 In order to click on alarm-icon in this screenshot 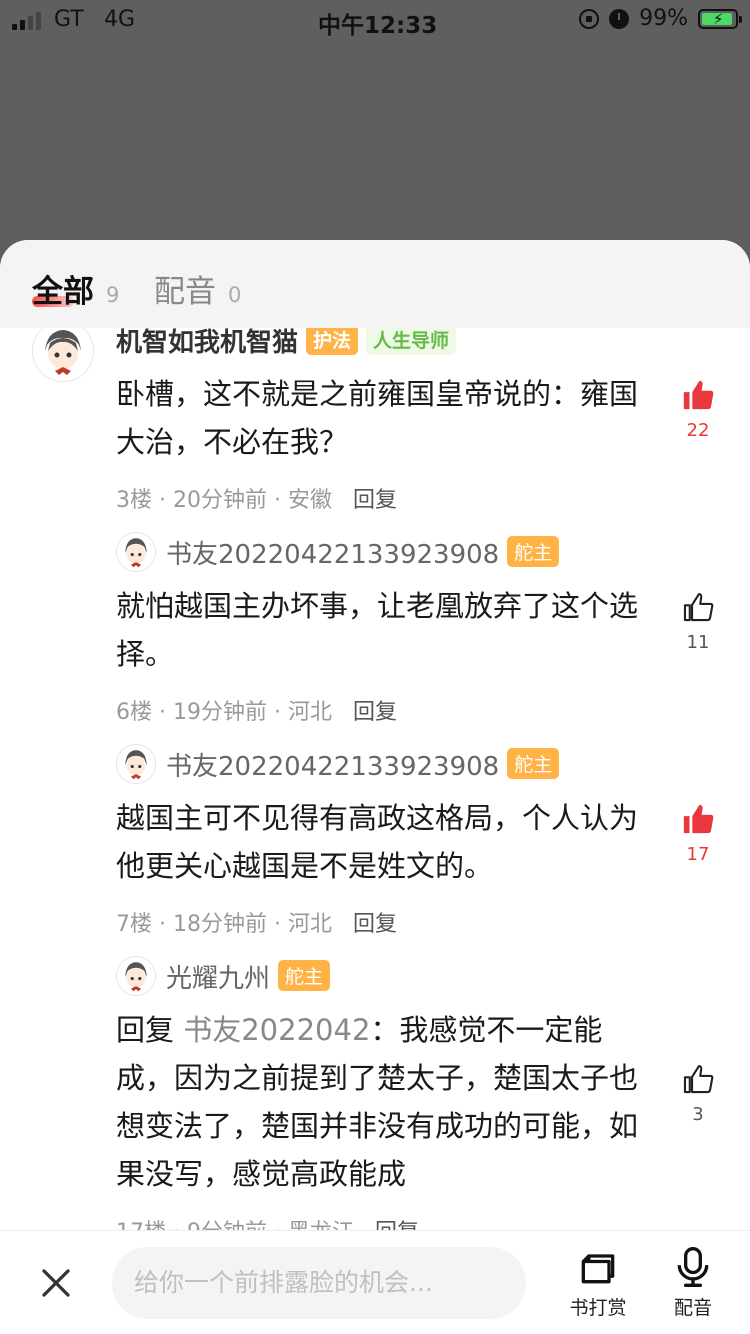, I will do `click(619, 18)`.